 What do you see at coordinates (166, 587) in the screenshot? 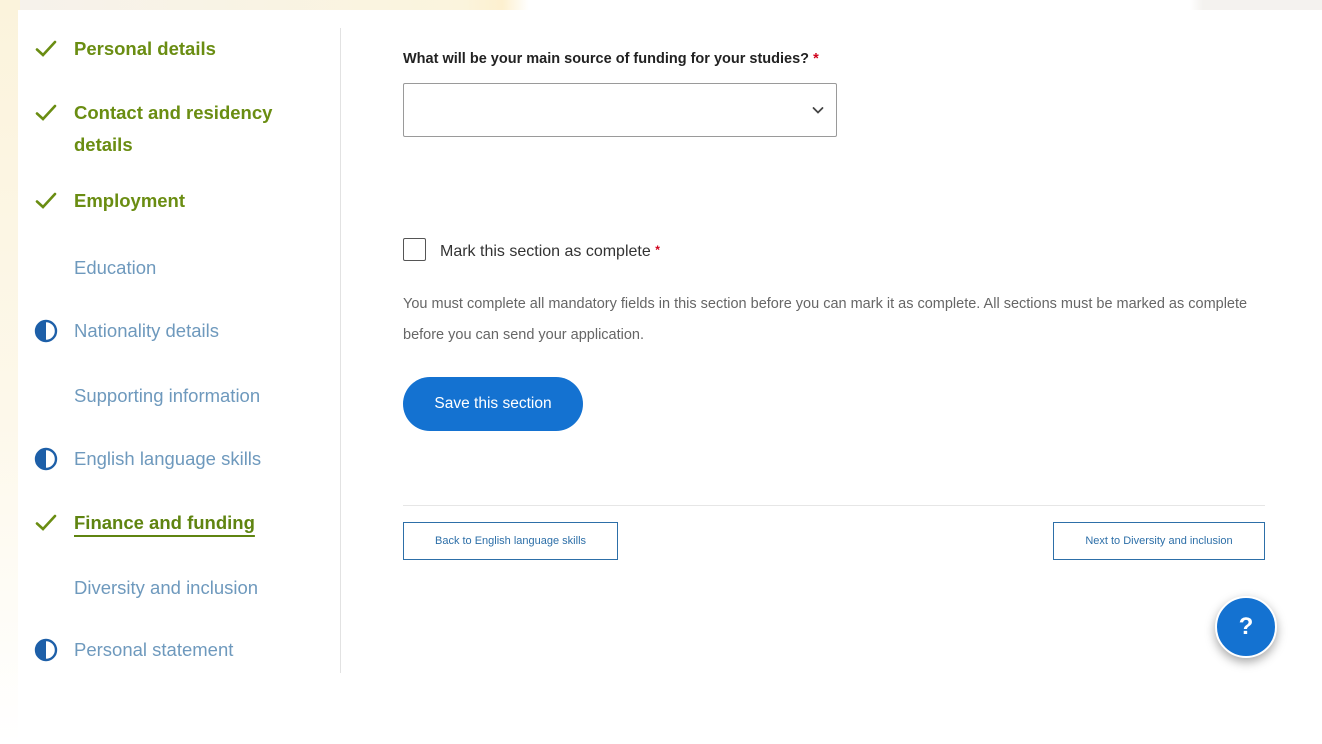
I see `sidebar-item-label: Diversity and inclusion` at bounding box center [166, 587].